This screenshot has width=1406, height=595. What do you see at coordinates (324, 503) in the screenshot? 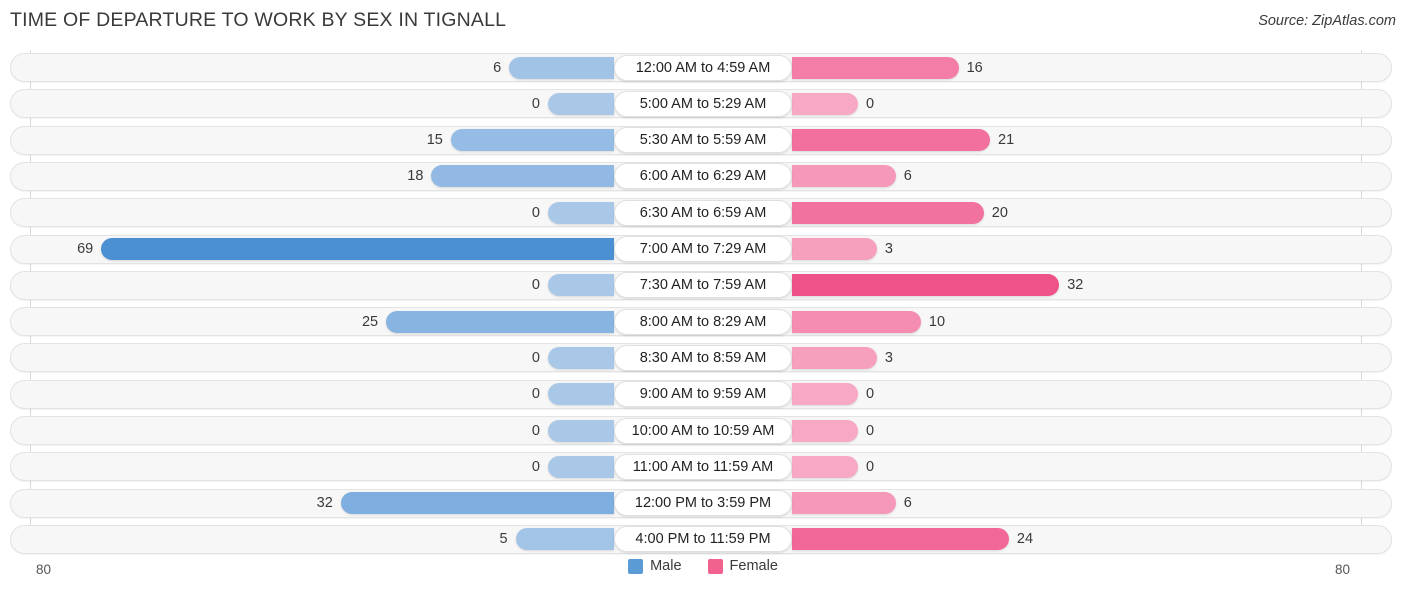
I see `bar-value-male: 32` at bounding box center [324, 503].